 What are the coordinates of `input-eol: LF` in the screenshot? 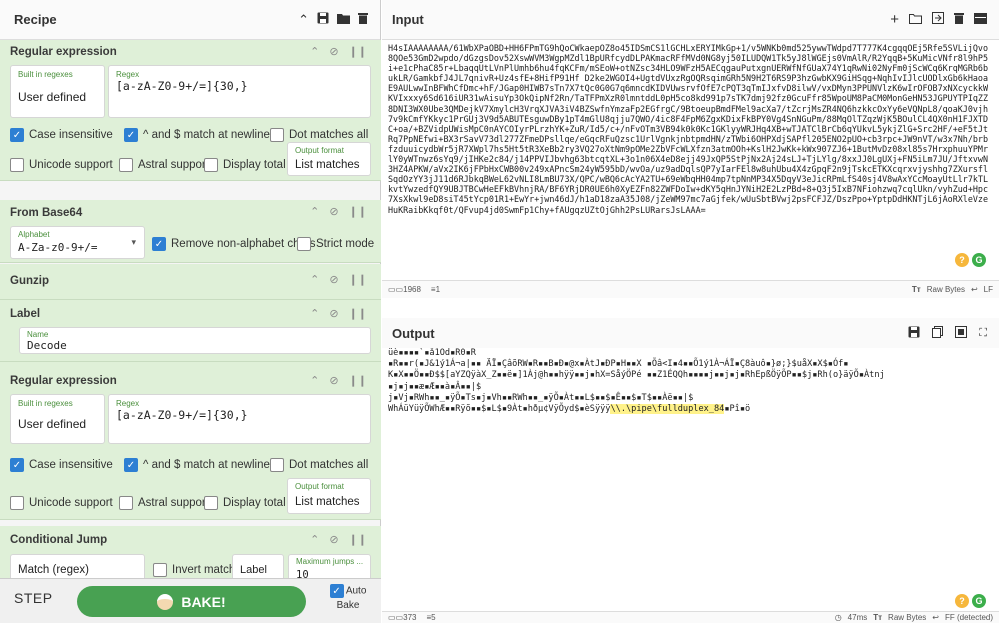 It's located at (988, 289).